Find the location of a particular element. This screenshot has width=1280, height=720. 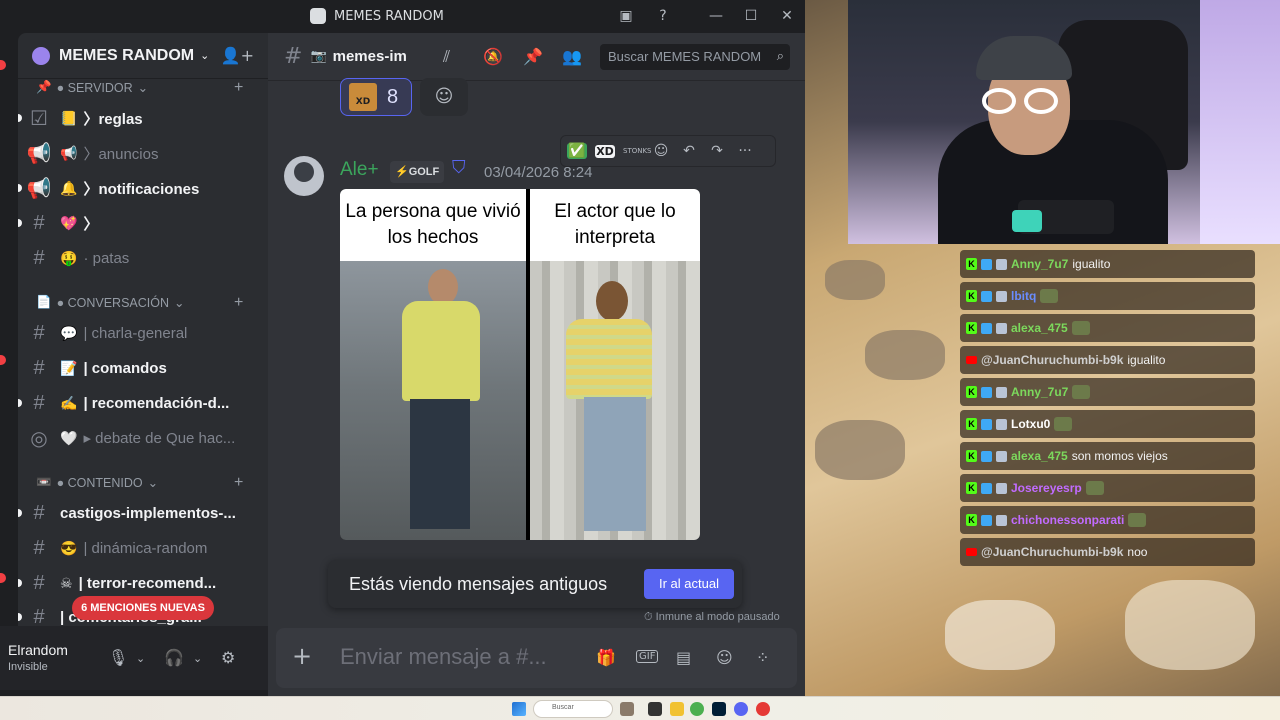

avatar is located at coordinates (304, 176).